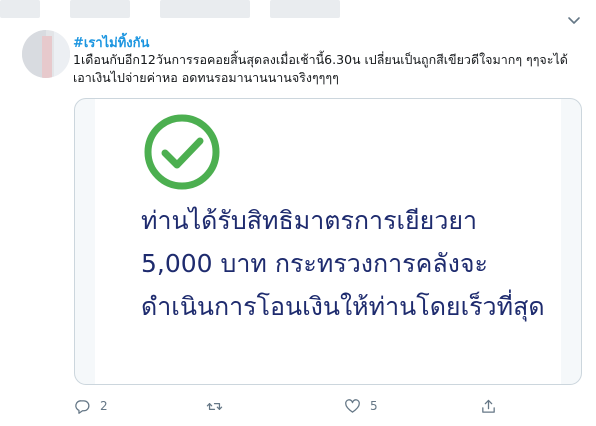 The image size is (596, 426). I want to click on retweet-button, so click(214, 406).